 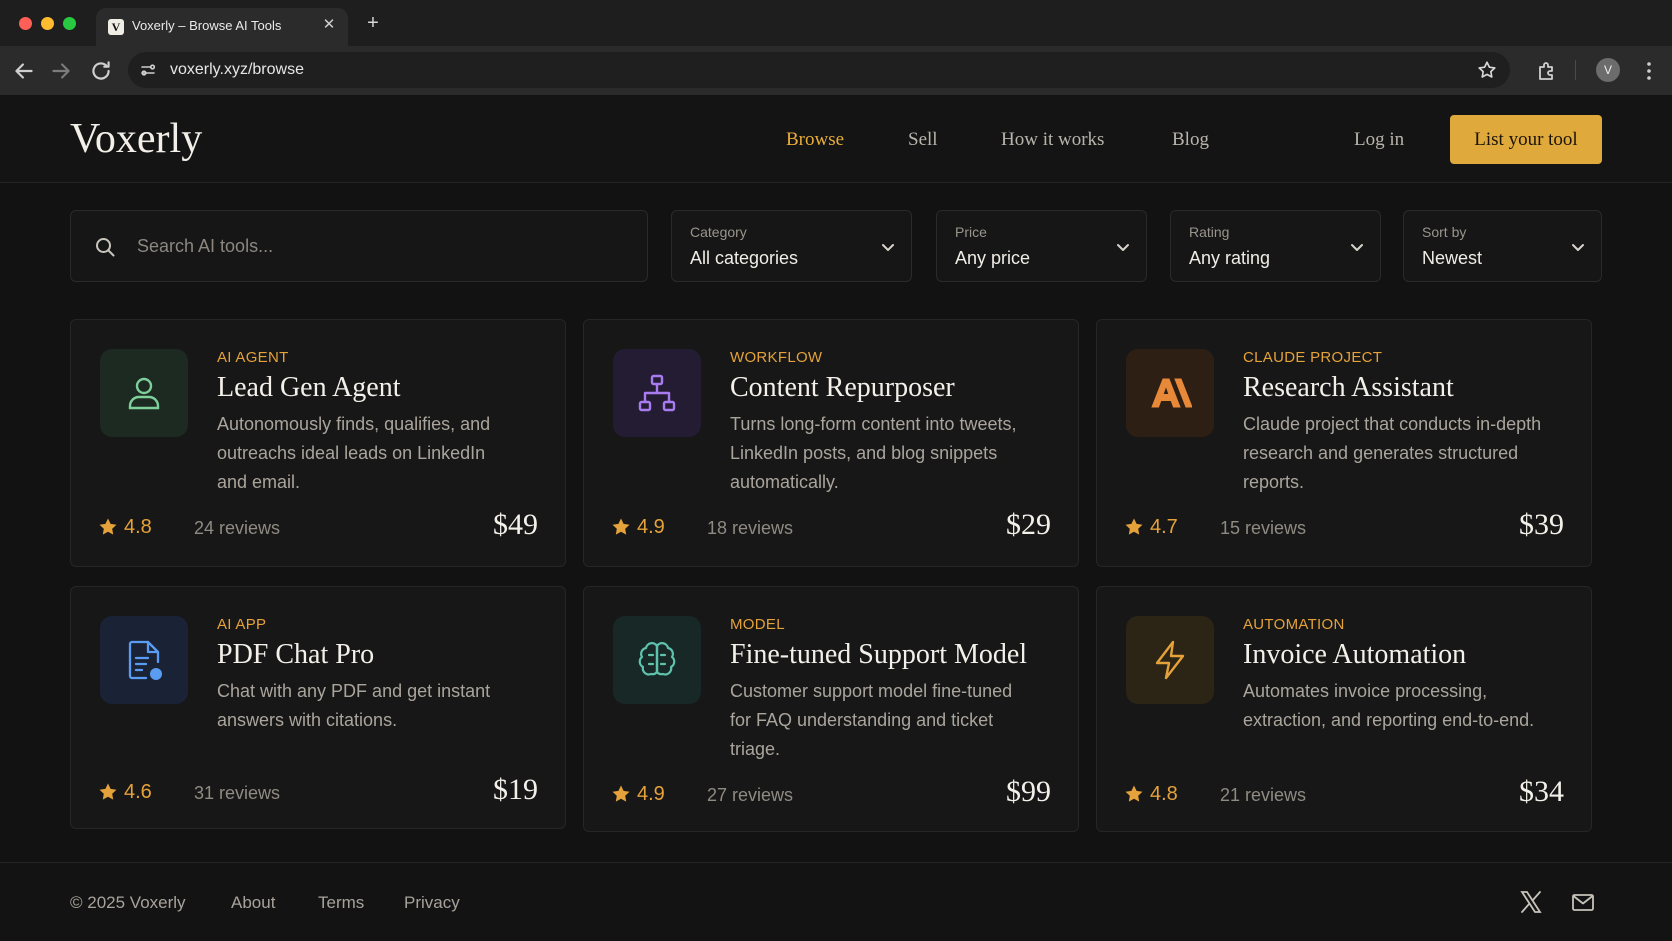 I want to click on browser-toolbar: voxerly.xyz/browse, so click(x=836, y=70).